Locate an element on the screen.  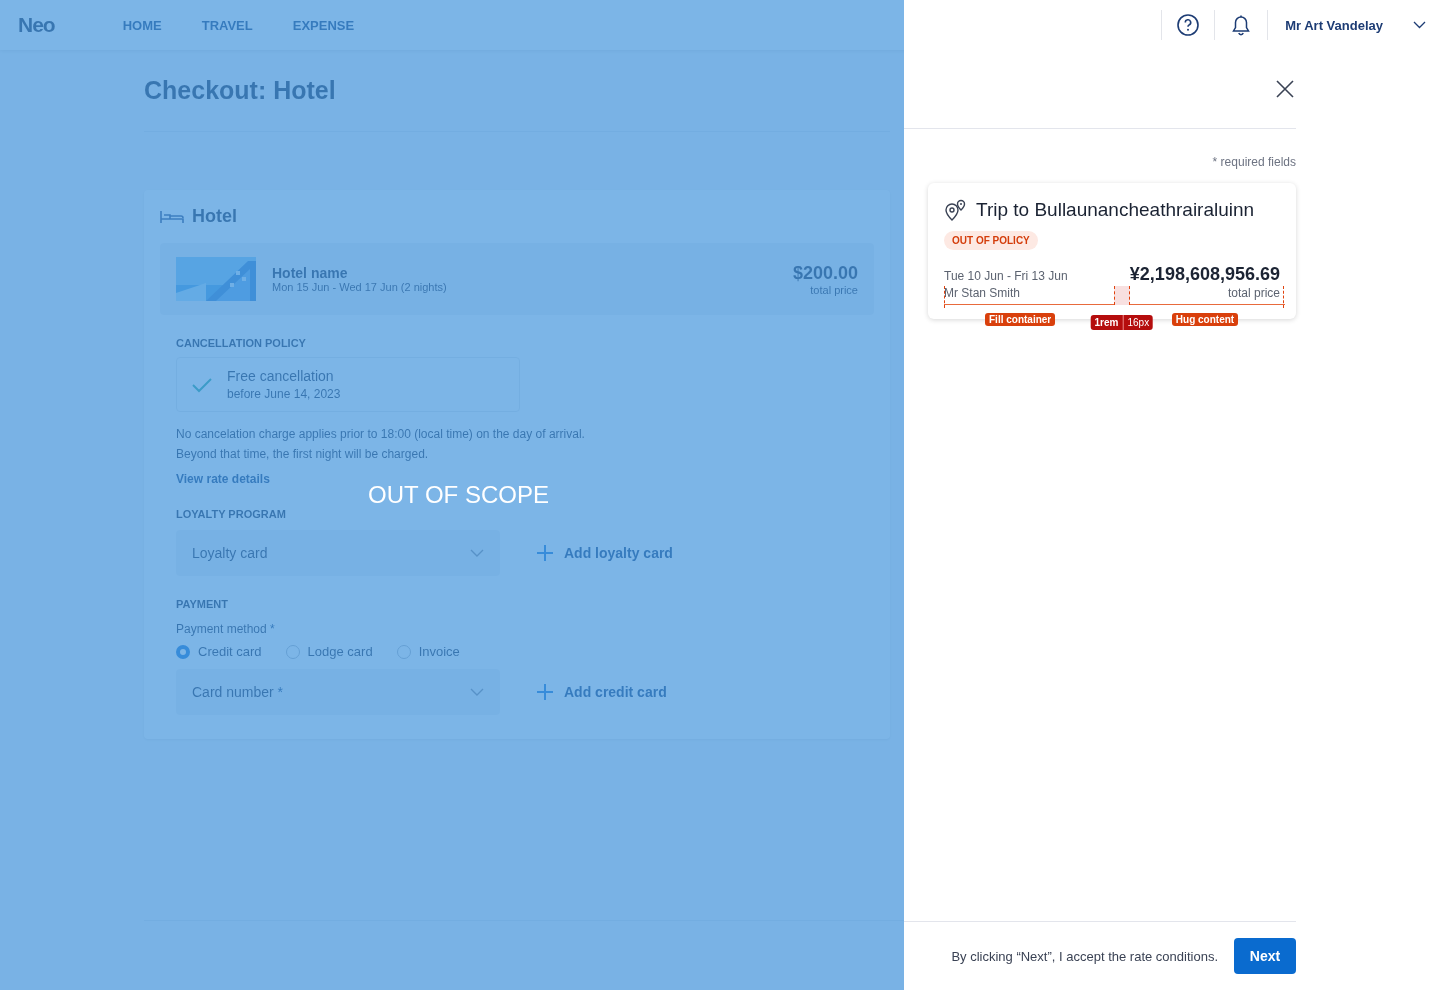
next-button: Next is located at coordinates (1265, 956).